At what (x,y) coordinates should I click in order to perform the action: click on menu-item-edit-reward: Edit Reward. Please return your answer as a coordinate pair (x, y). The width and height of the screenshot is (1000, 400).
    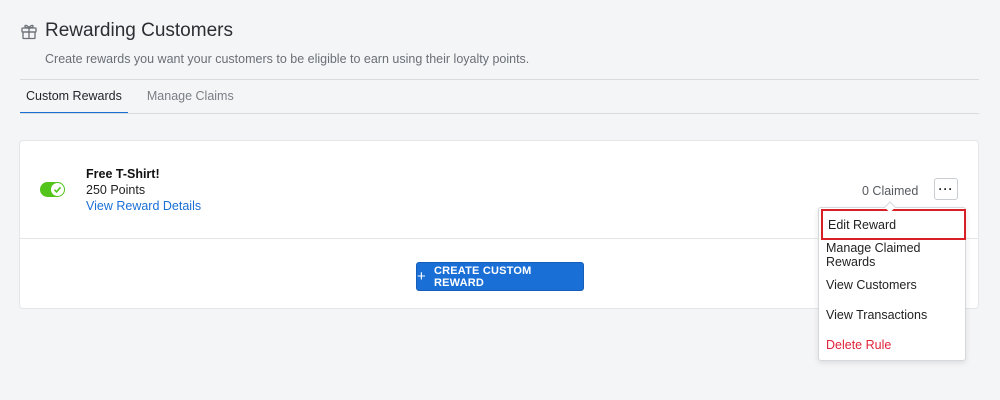
    Looking at the image, I should click on (893, 224).